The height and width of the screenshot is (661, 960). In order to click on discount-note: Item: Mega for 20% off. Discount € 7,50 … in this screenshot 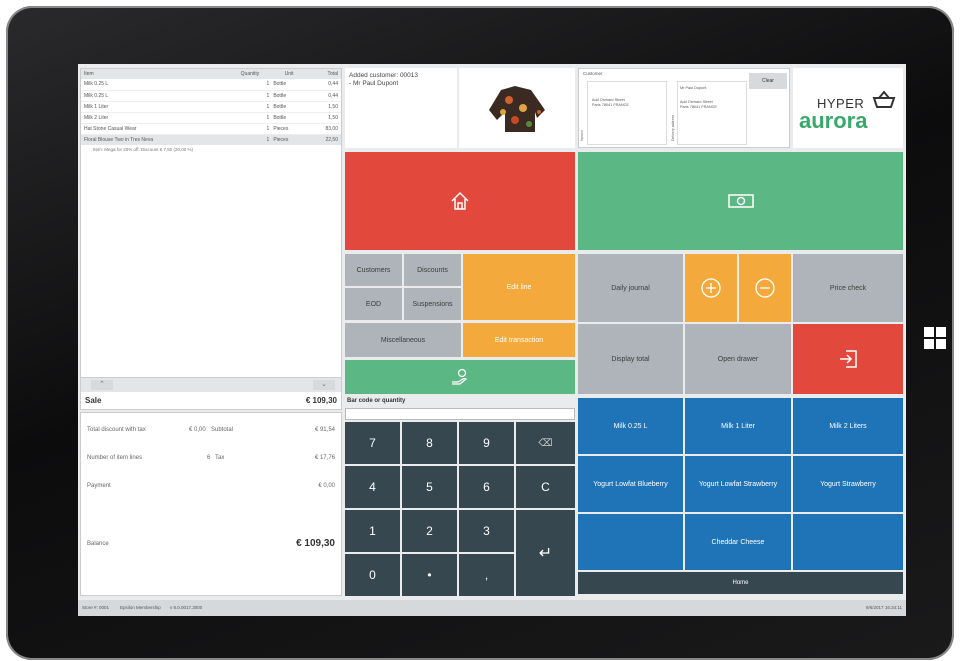, I will do `click(143, 149)`.